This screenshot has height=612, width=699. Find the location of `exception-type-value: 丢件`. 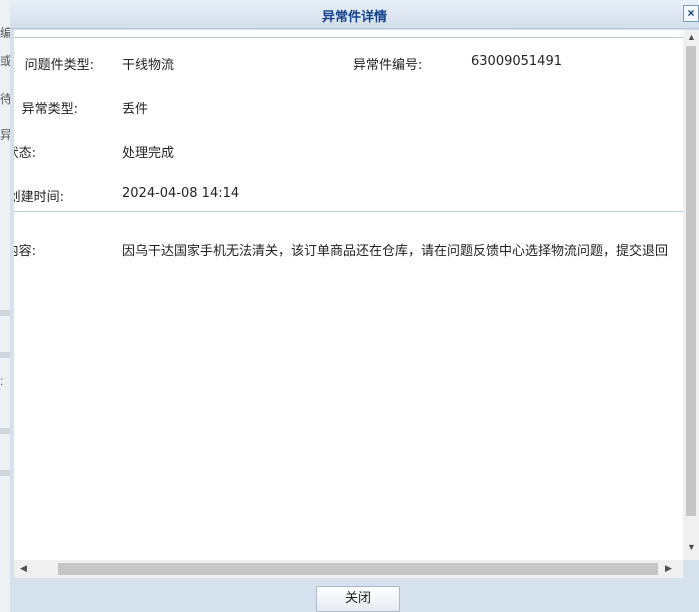

exception-type-value: 丢件 is located at coordinates (135, 109).